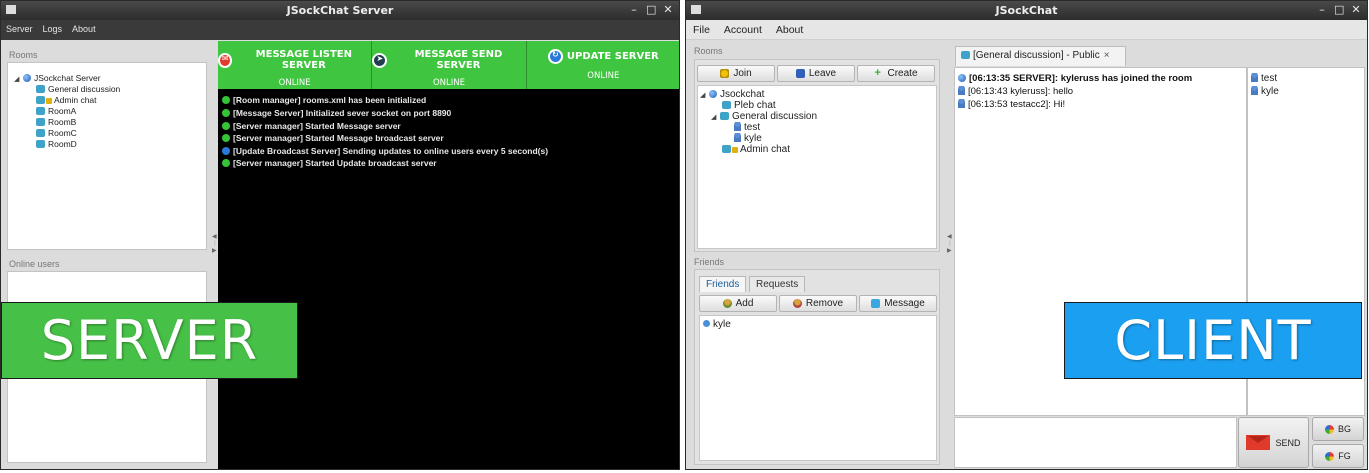  Describe the element at coordinates (816, 73) in the screenshot. I see `leave-button: Leave` at that location.